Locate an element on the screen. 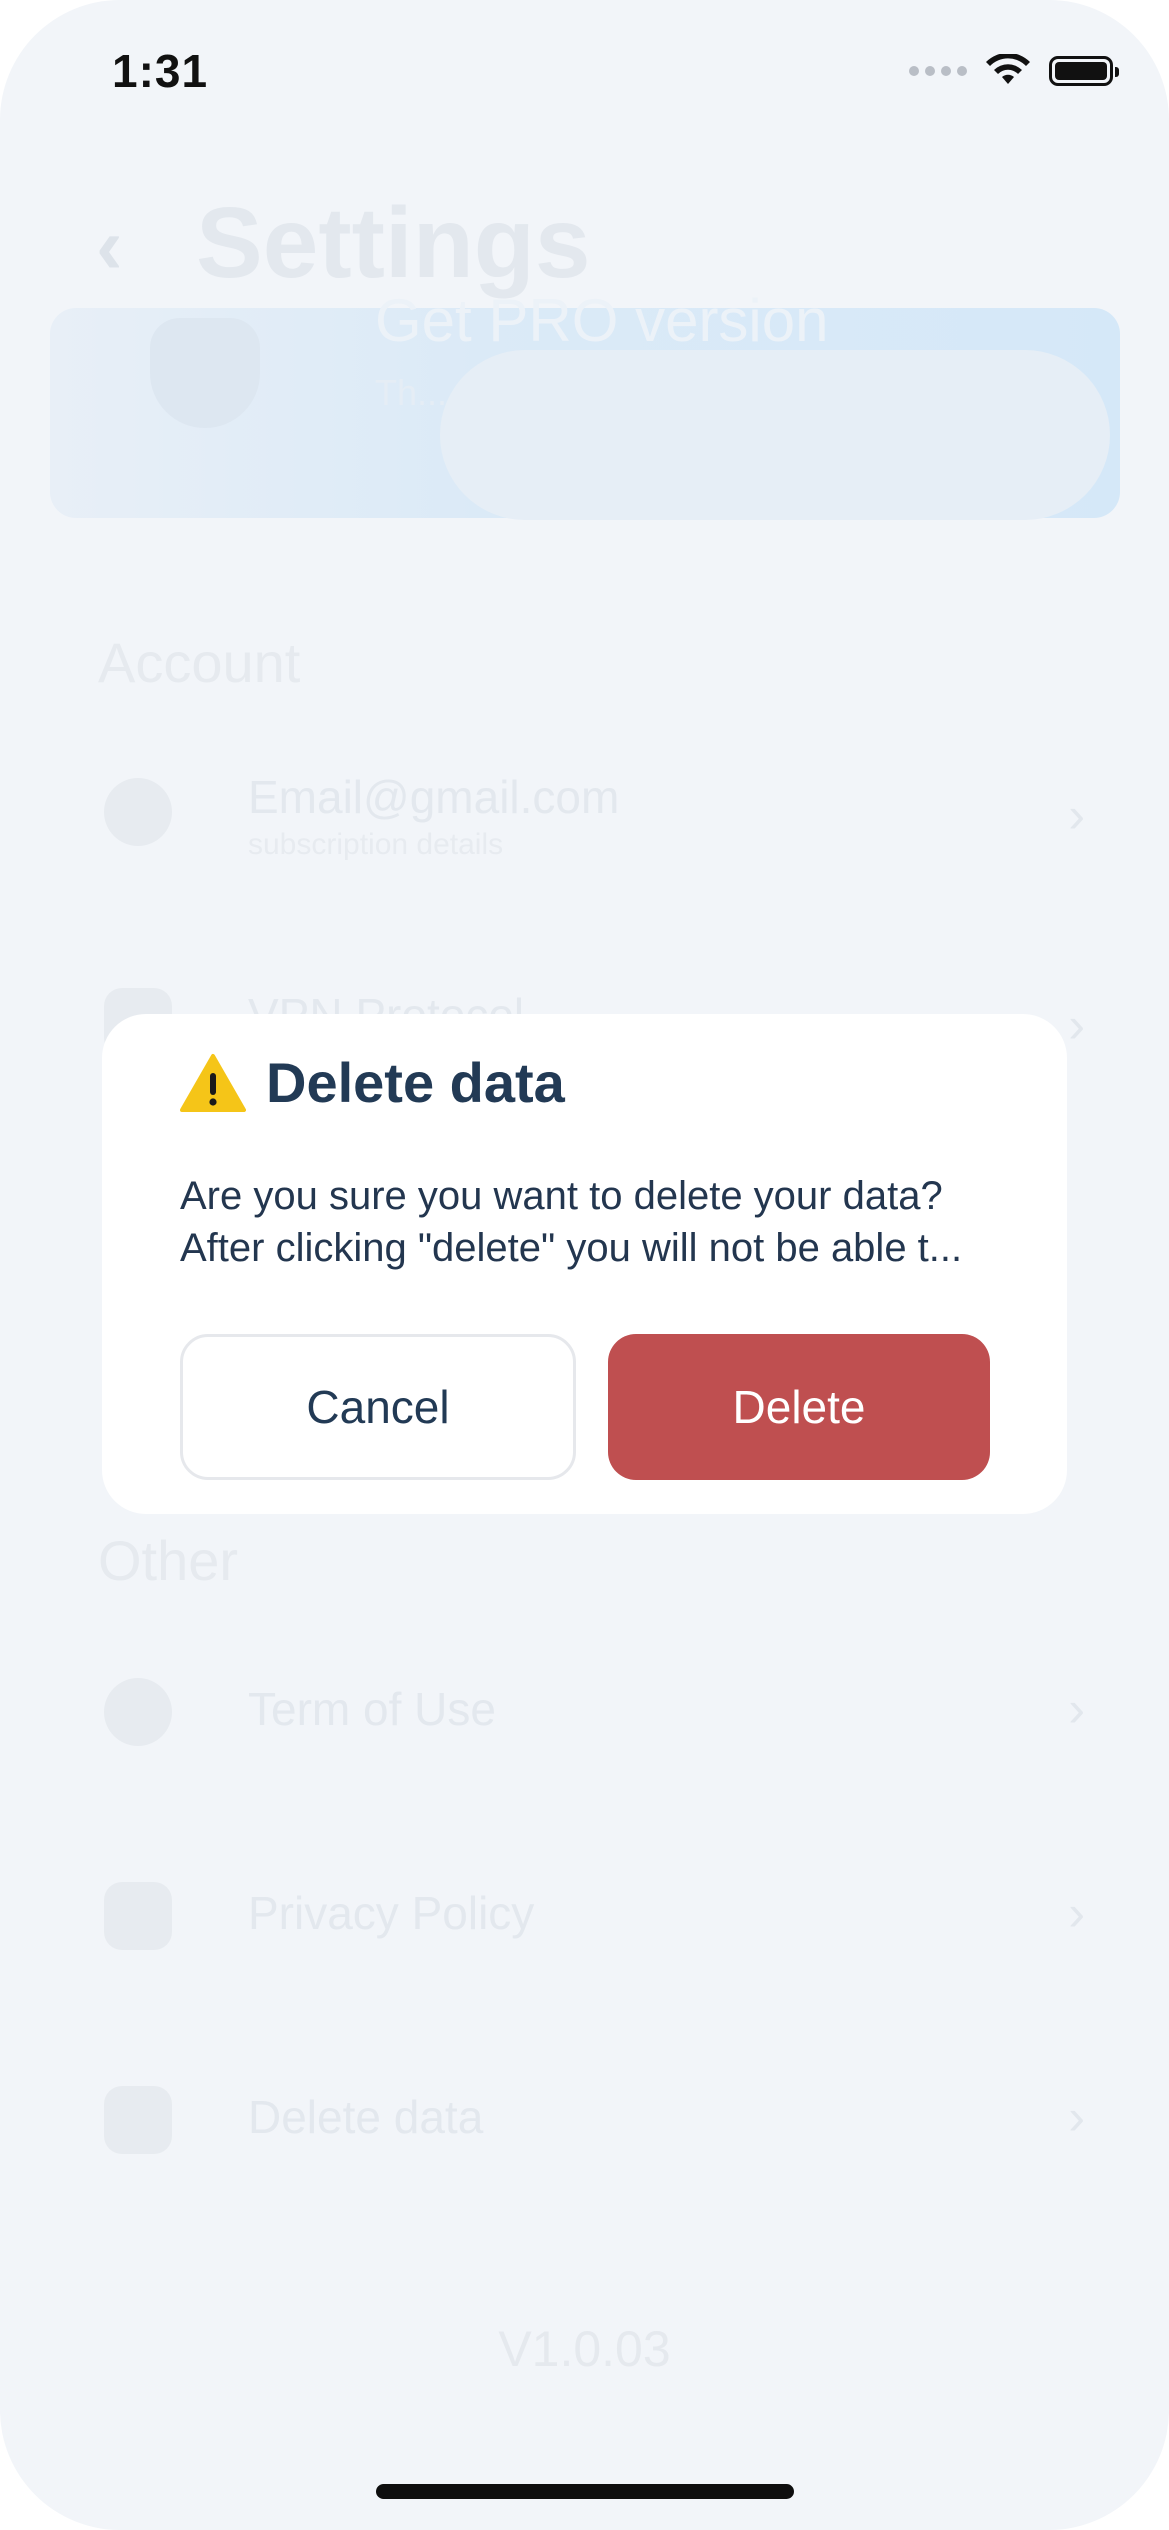  back-chevron-icon: ‹ is located at coordinates (109, 245).